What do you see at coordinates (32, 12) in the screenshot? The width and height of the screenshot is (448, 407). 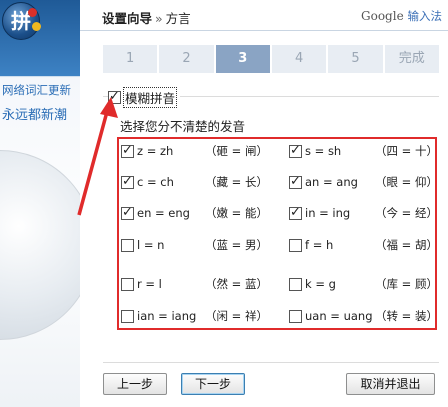 I see `logo-dot-red` at bounding box center [32, 12].